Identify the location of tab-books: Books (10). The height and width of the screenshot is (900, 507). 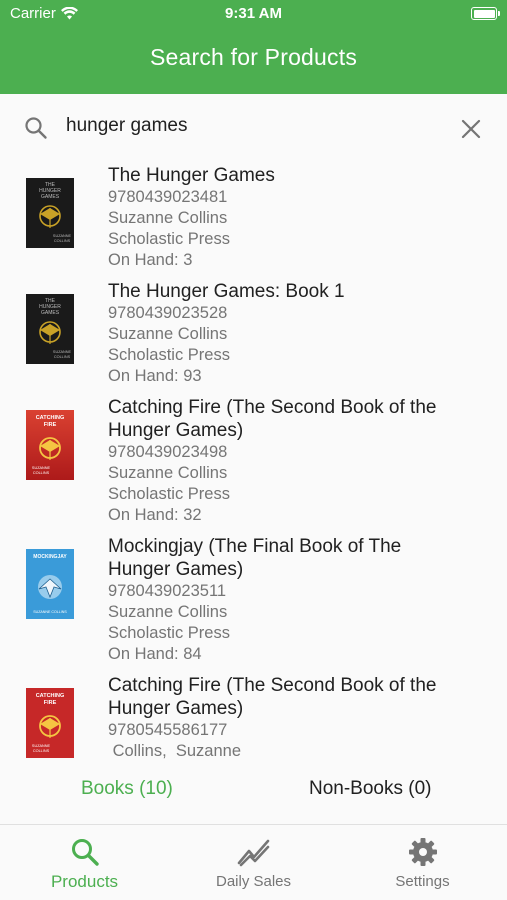
(127, 789).